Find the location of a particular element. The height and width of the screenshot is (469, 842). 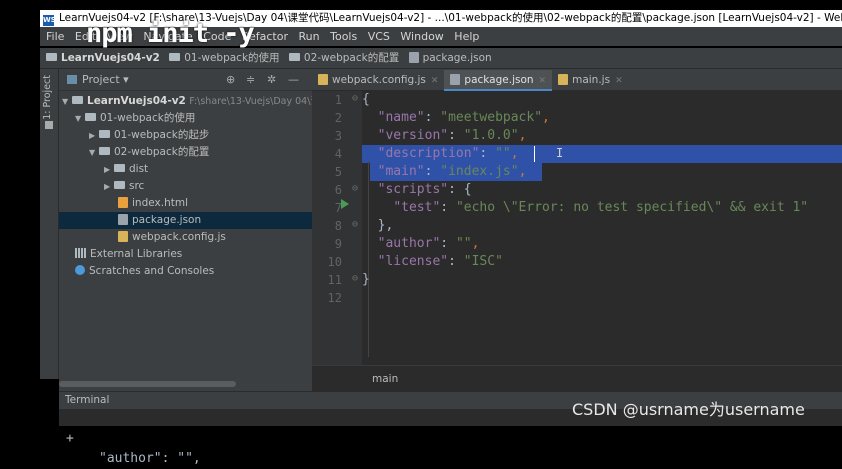

menu-file: File is located at coordinates (55, 36).